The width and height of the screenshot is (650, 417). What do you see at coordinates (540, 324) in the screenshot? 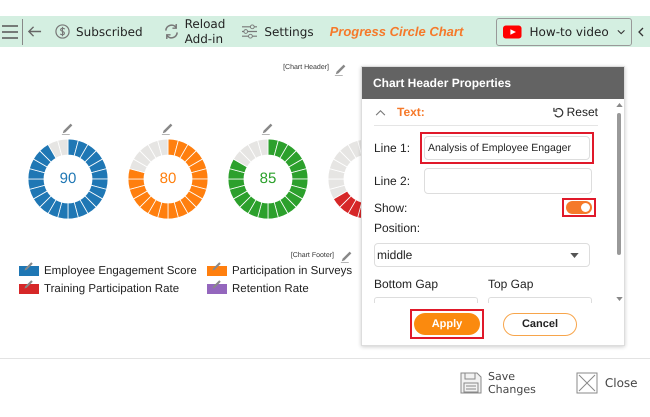
I see `cancel-button: Cancel` at bounding box center [540, 324].